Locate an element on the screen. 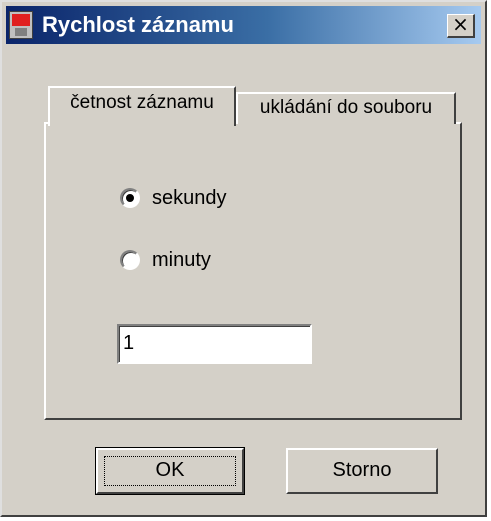 The width and height of the screenshot is (491, 521). tab-ukladani-do-souboru: ukládání do souboru is located at coordinates (346, 108).